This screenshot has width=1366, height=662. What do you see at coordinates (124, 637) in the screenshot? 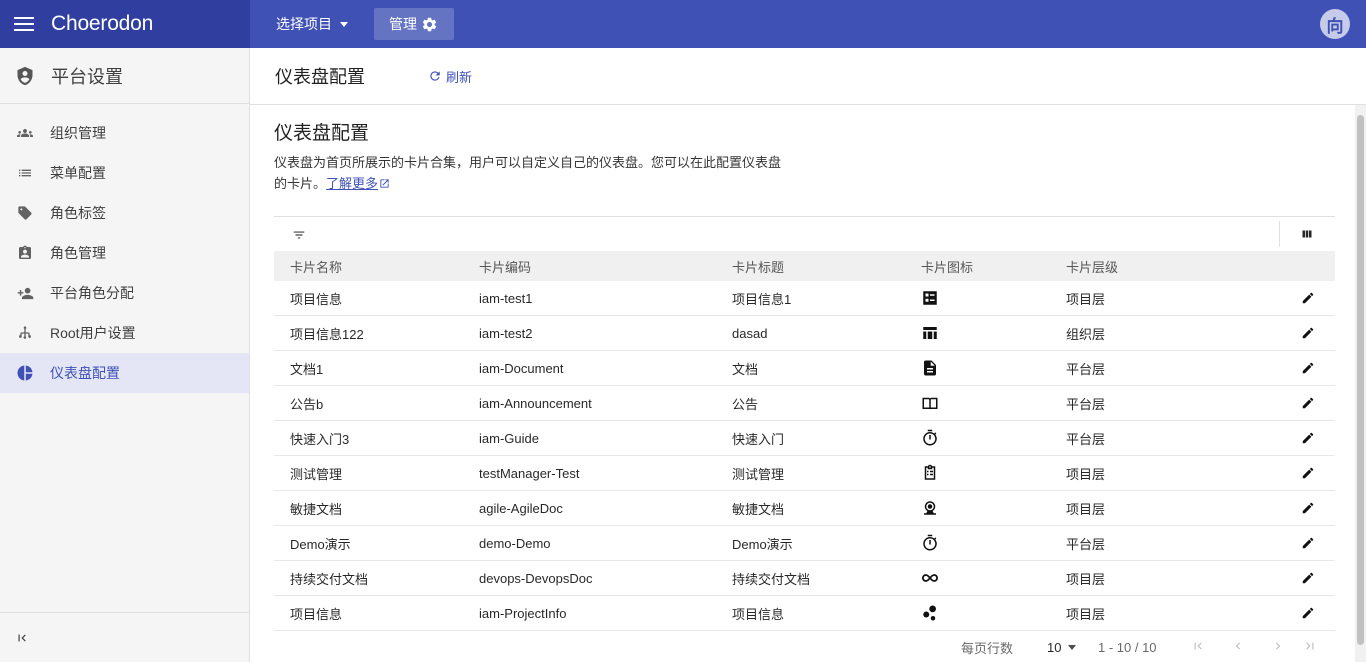
I see `sidebar-collapse-button` at bounding box center [124, 637].